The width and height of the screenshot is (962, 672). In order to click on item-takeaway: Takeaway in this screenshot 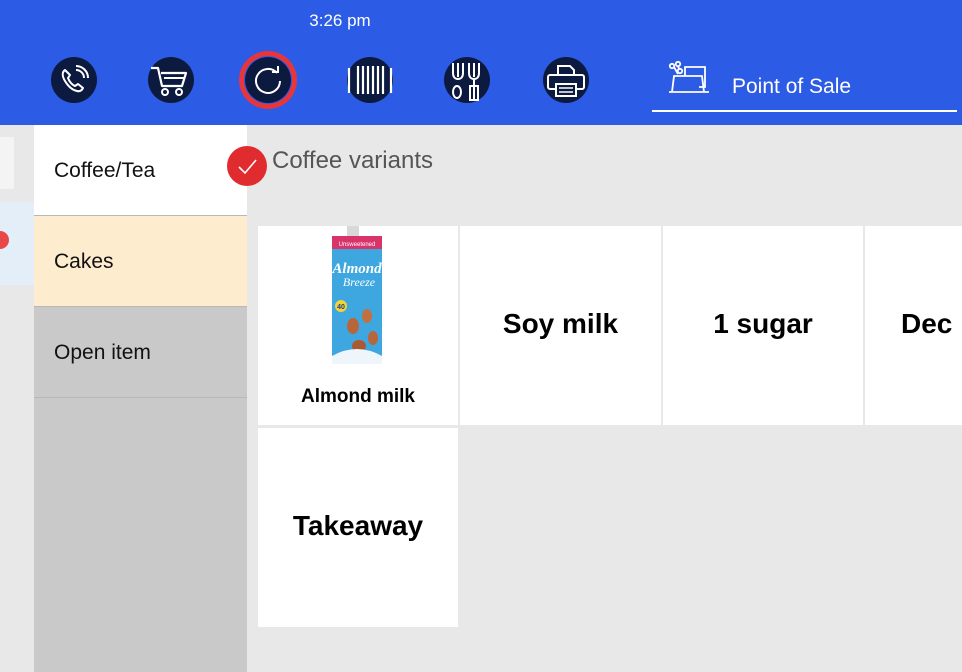, I will do `click(358, 527)`.